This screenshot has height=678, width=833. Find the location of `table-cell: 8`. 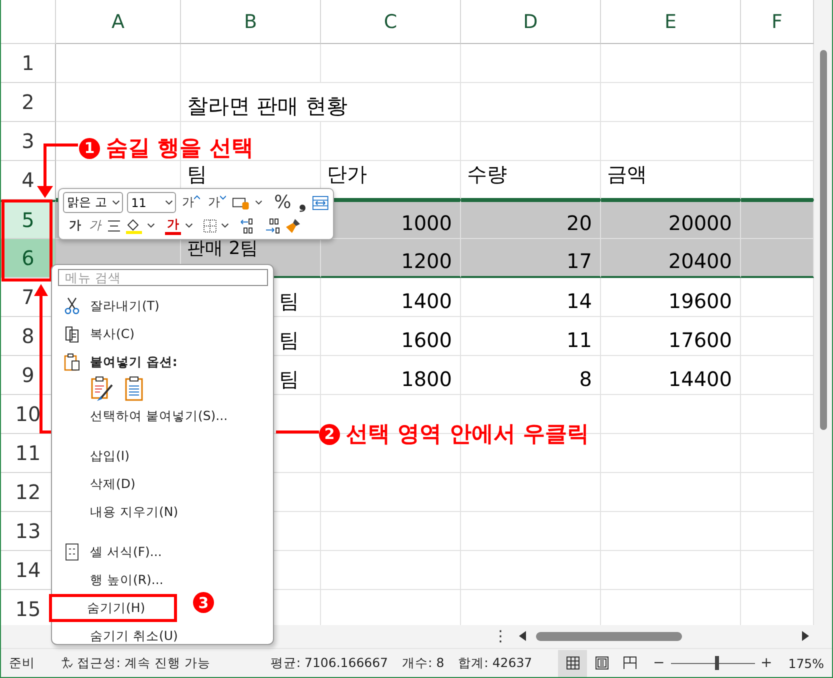

table-cell: 8 is located at coordinates (531, 375).